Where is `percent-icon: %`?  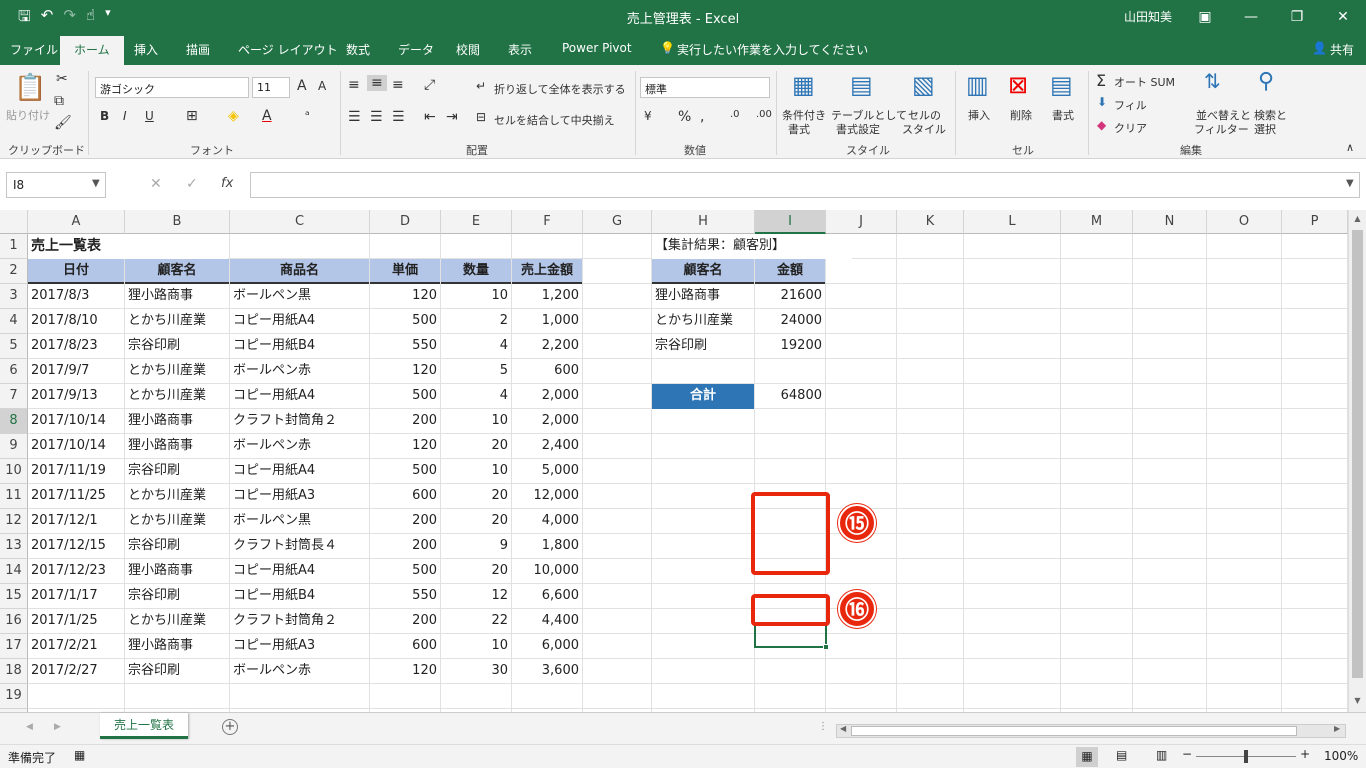 percent-icon: % is located at coordinates (684, 117).